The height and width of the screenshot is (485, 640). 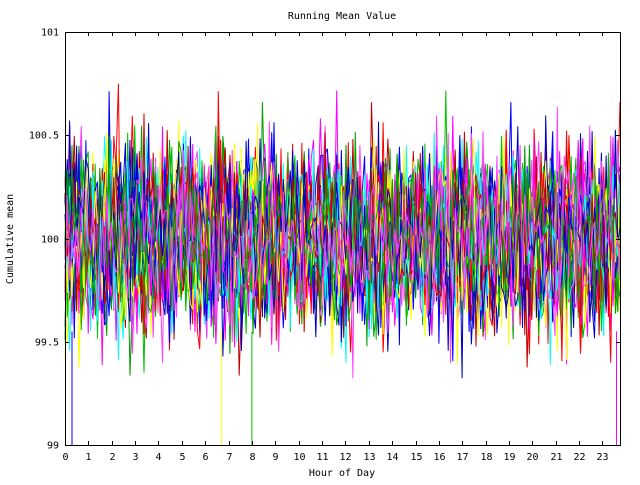 What do you see at coordinates (509, 457) in the screenshot?
I see `x-tick-label: 19` at bounding box center [509, 457].